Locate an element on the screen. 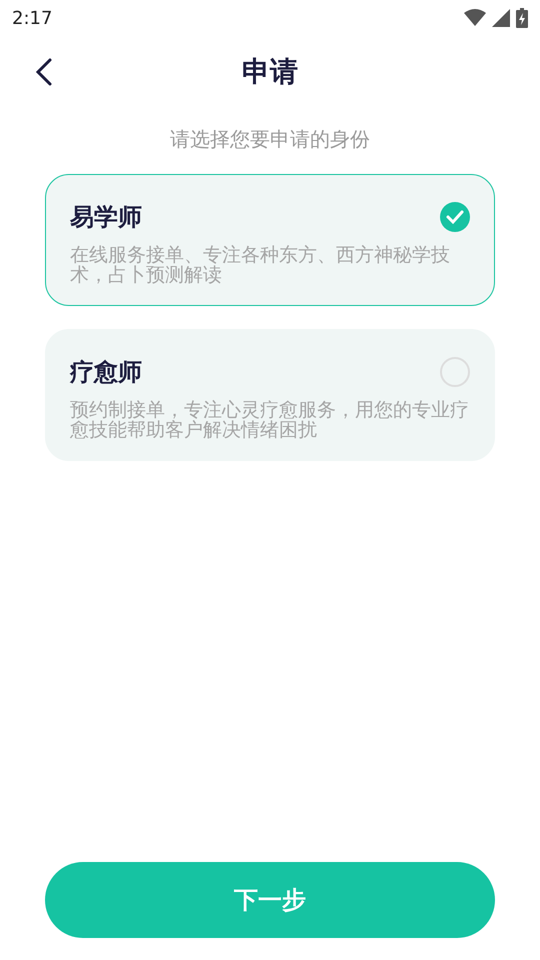 Image resolution: width=540 pixels, height=960 pixels. wifi-icon is located at coordinates (475, 18).